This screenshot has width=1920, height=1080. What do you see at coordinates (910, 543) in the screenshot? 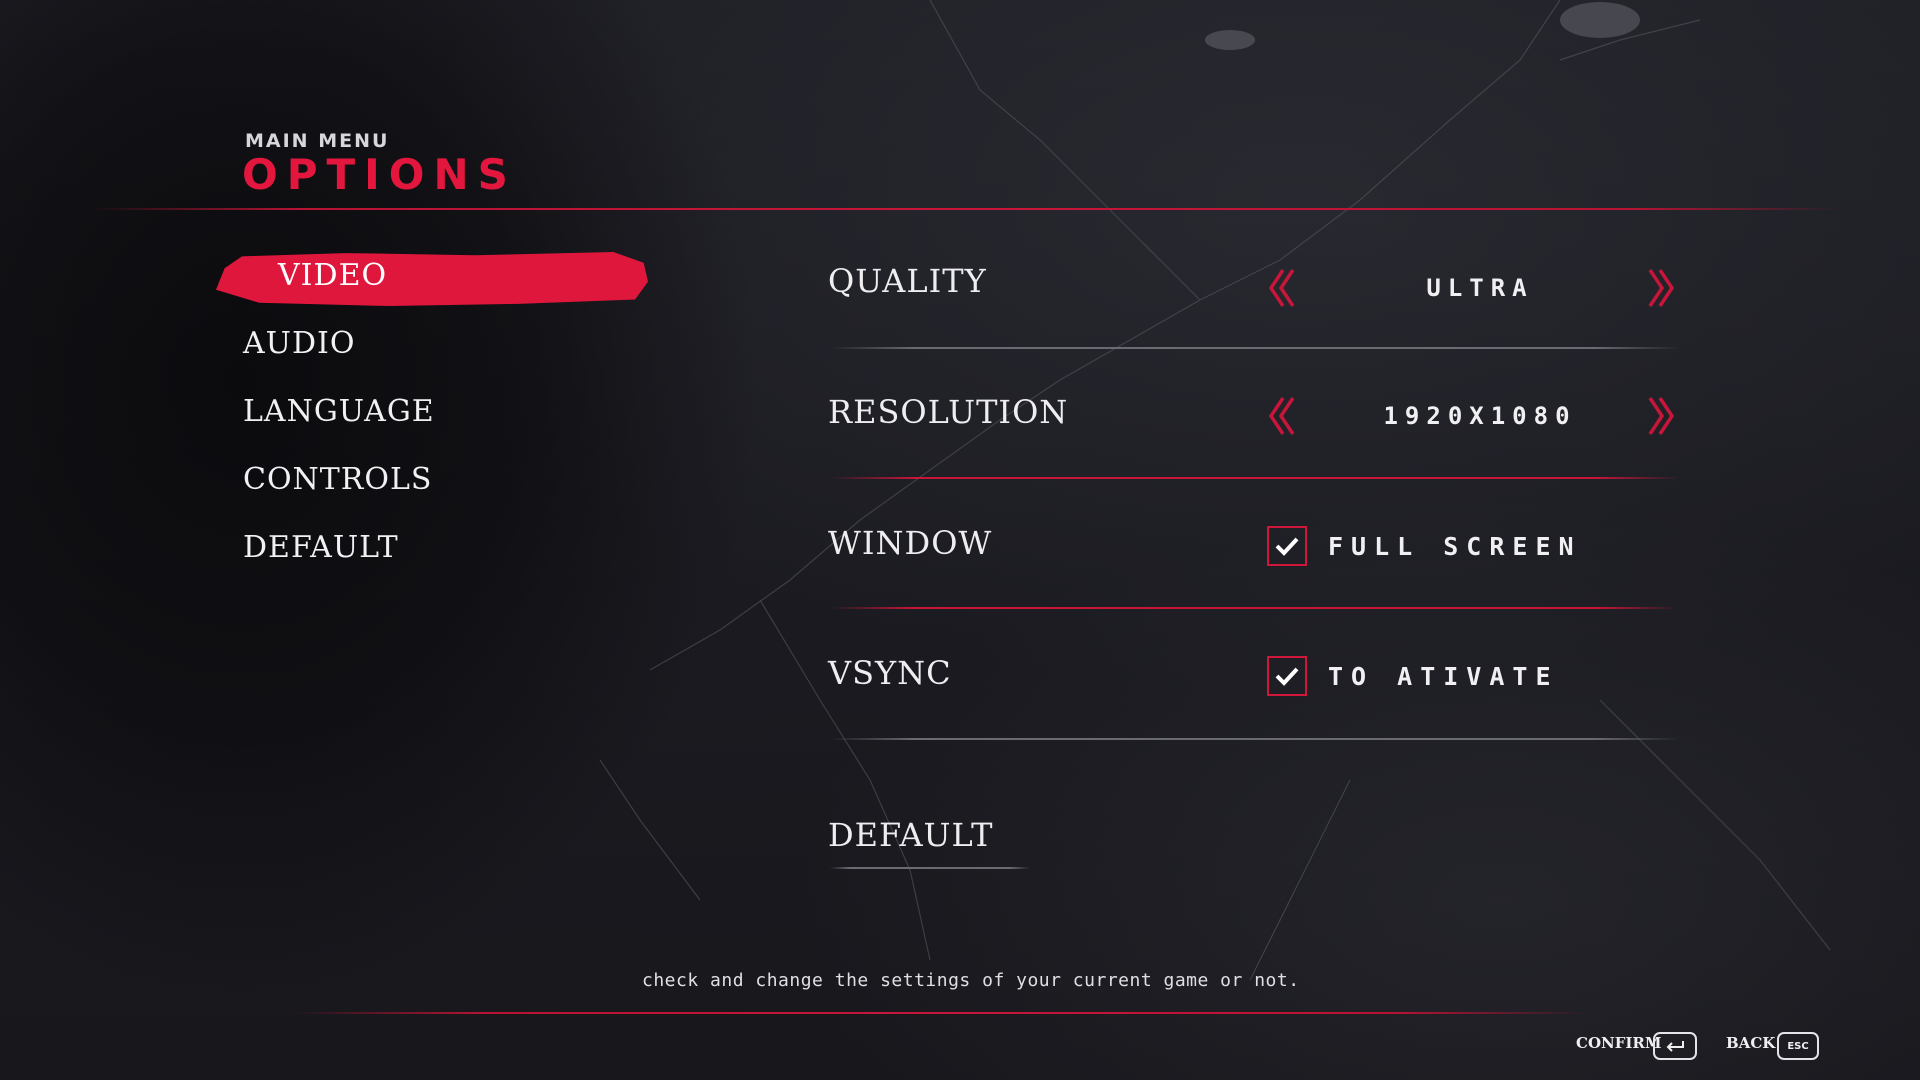
I see `window-label: WINDOW` at bounding box center [910, 543].